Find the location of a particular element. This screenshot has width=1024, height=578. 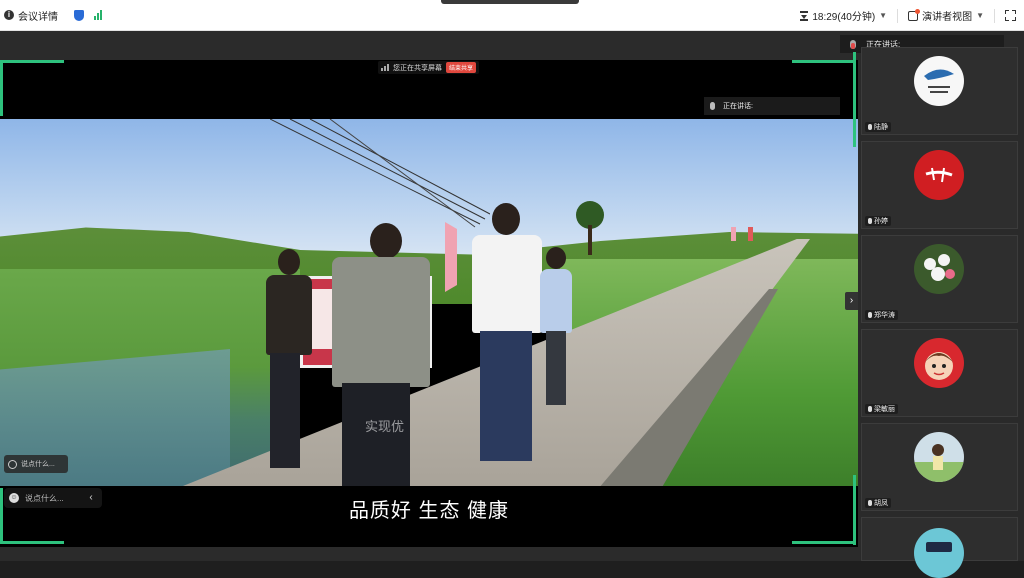

window-drag-handle is located at coordinates (510, 2).